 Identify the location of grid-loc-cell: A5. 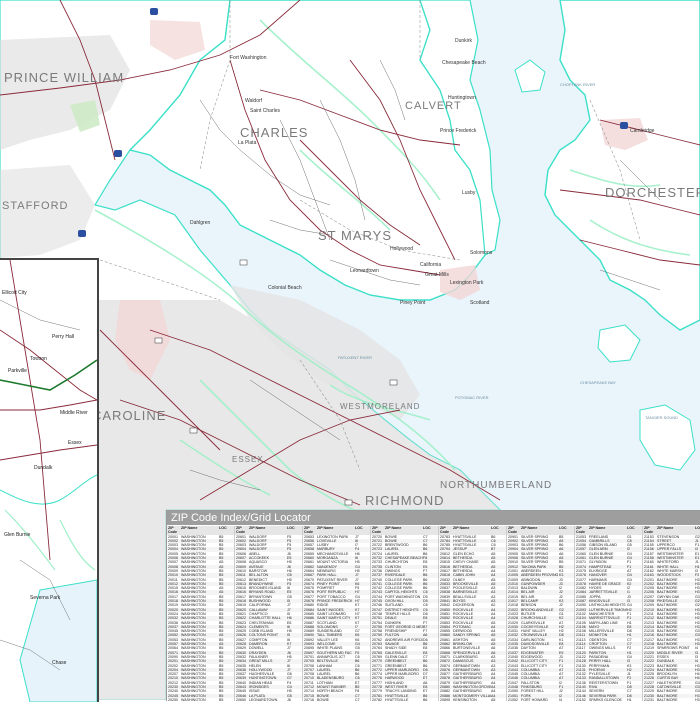
(493, 699).